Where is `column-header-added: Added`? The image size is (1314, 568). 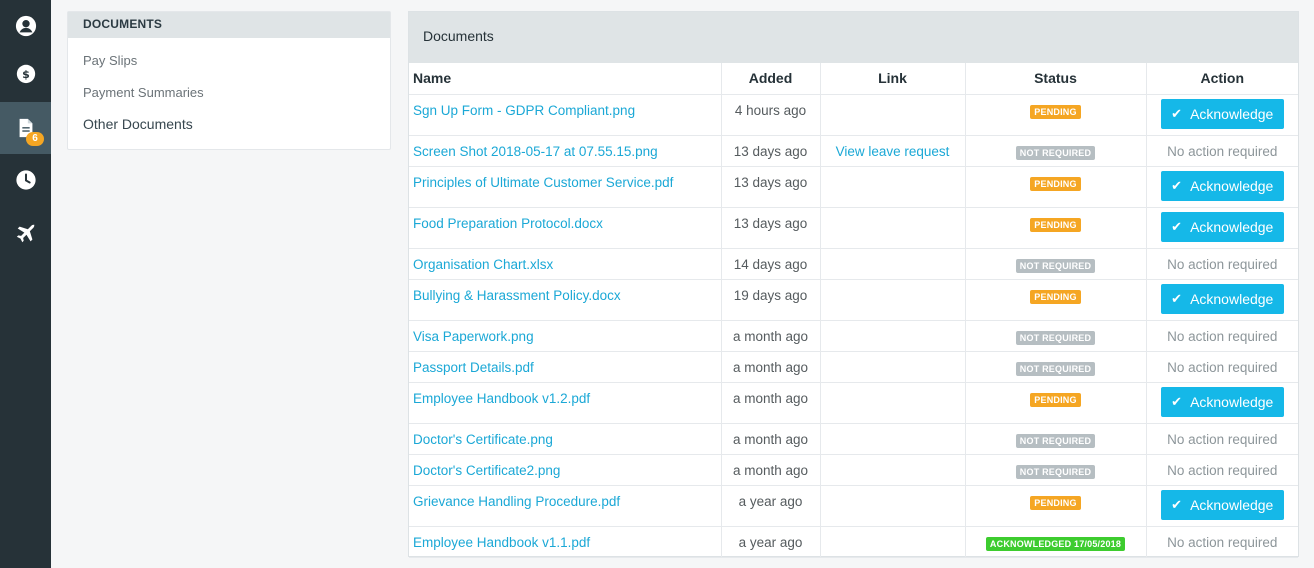
column-header-added: Added is located at coordinates (771, 79).